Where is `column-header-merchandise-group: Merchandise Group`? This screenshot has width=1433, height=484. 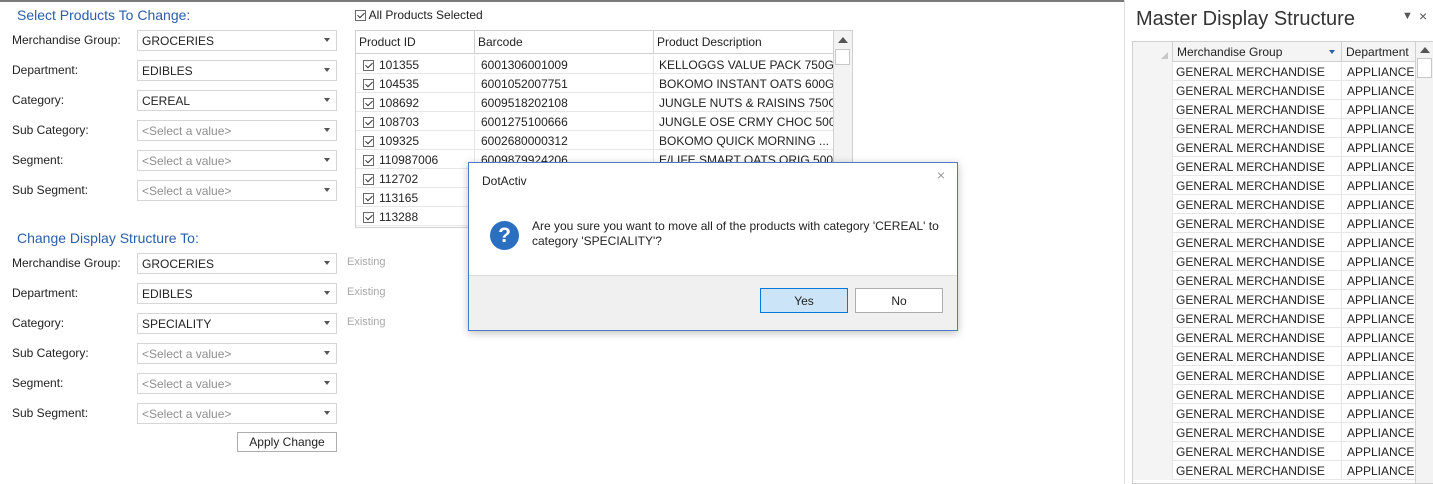
column-header-merchandise-group: Merchandise Group is located at coordinates (1257, 52).